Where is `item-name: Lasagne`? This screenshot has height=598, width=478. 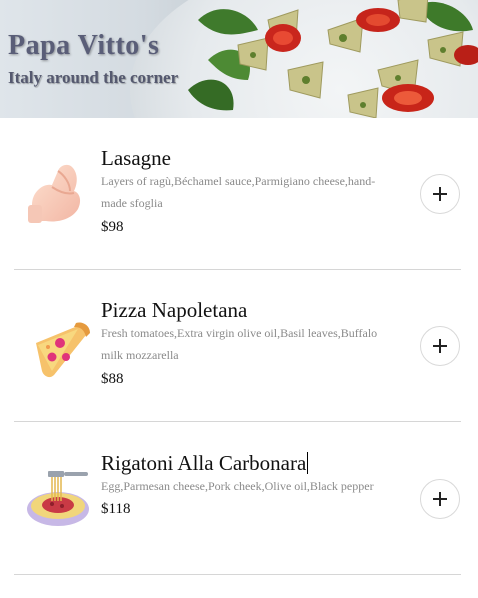 item-name: Lasagne is located at coordinates (136, 158).